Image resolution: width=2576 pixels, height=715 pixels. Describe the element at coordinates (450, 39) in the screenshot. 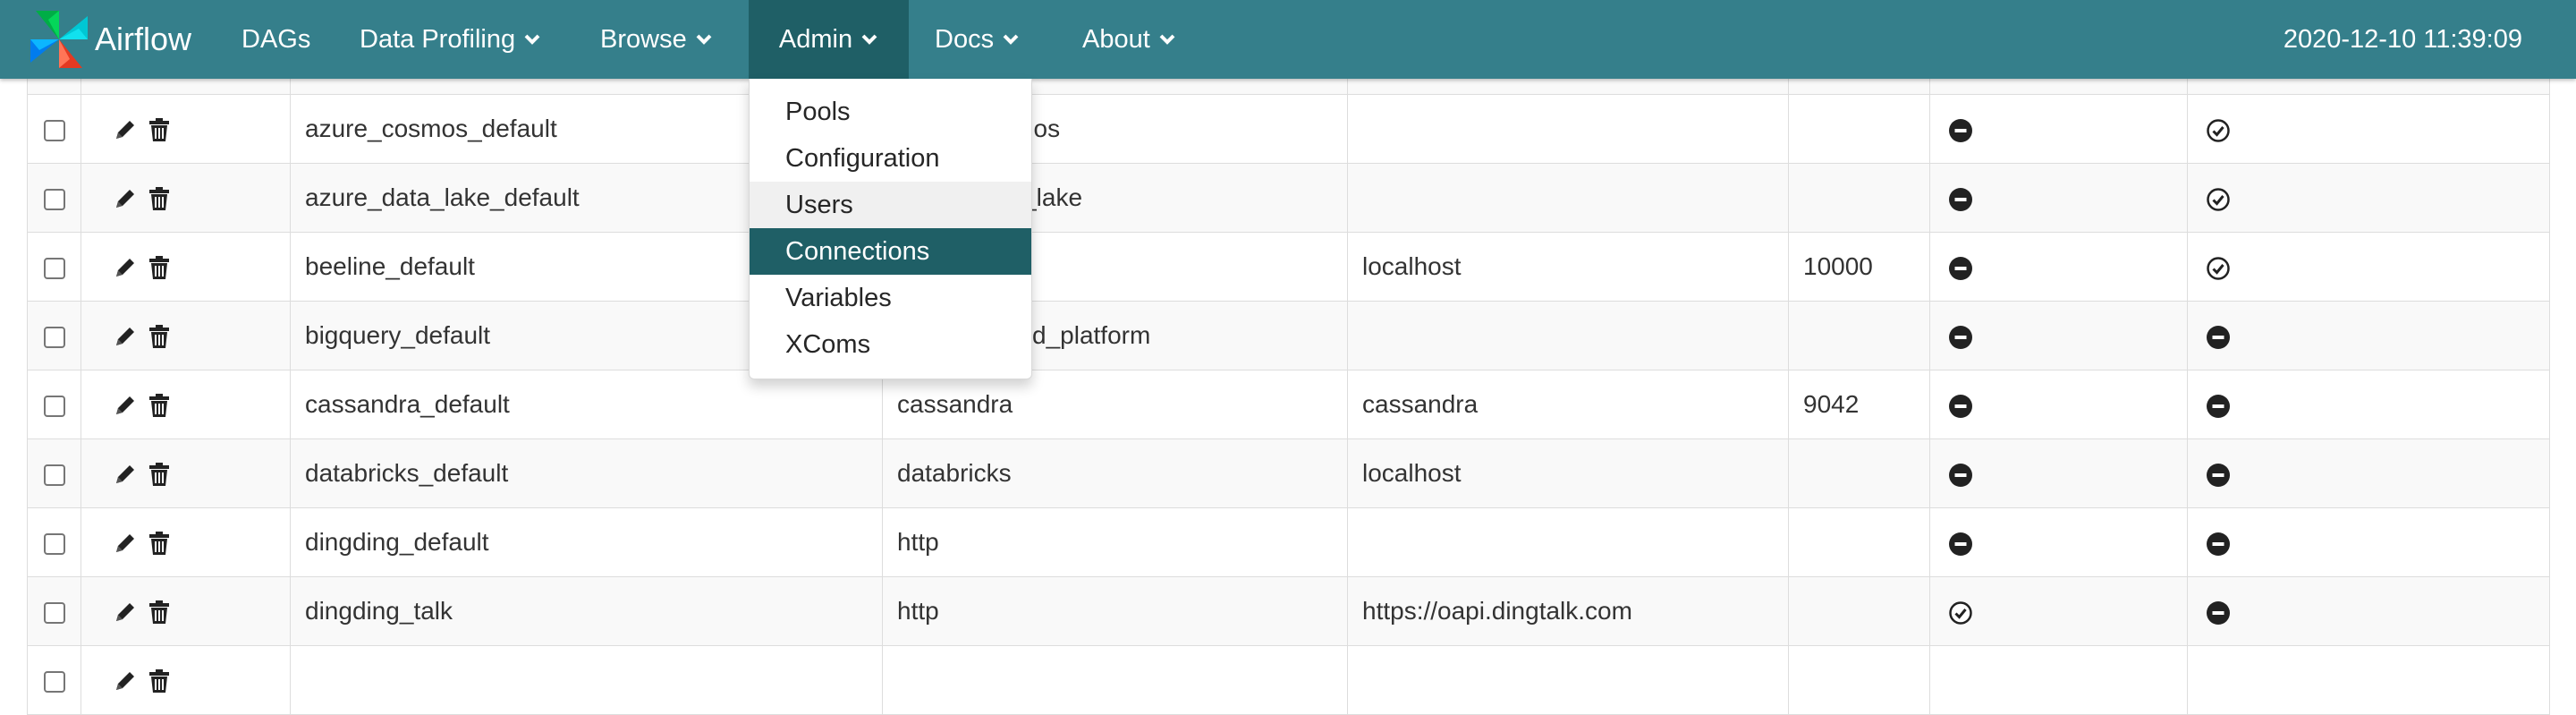

I see `nav-data-profiling: Data Profiling` at that location.